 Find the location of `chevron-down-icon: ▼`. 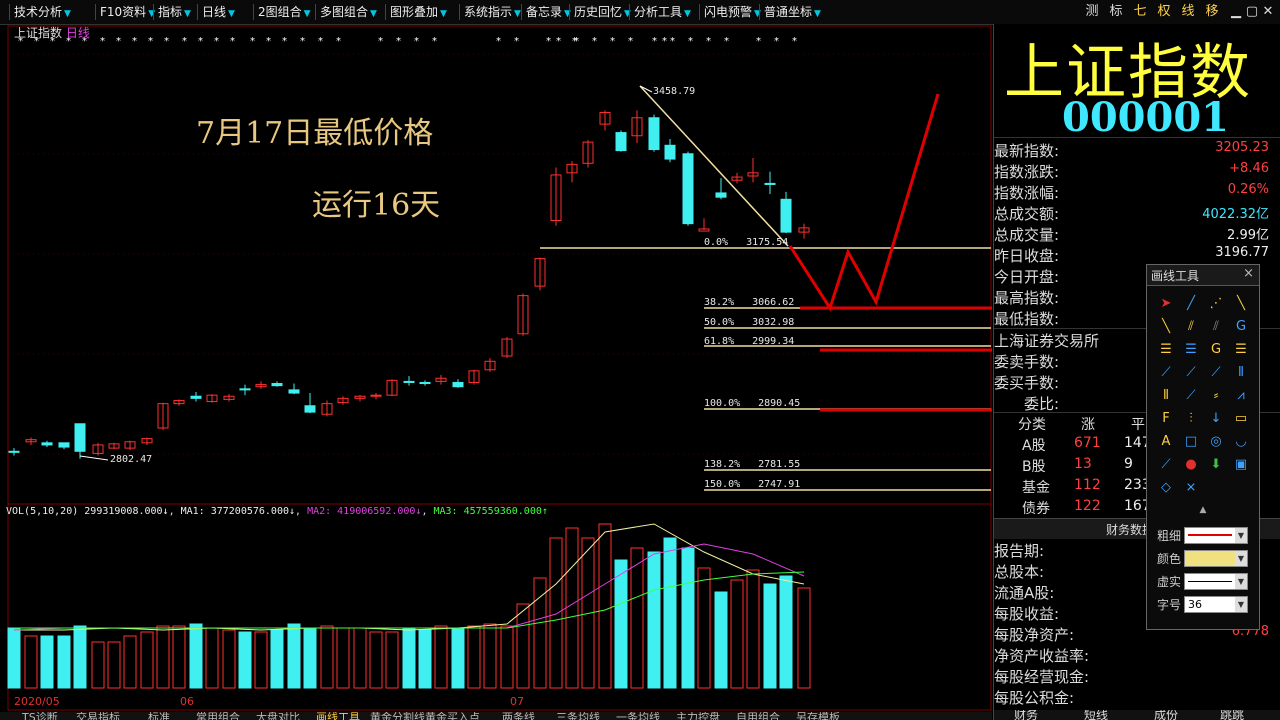

chevron-down-icon: ▼ is located at coordinates (1241, 558).